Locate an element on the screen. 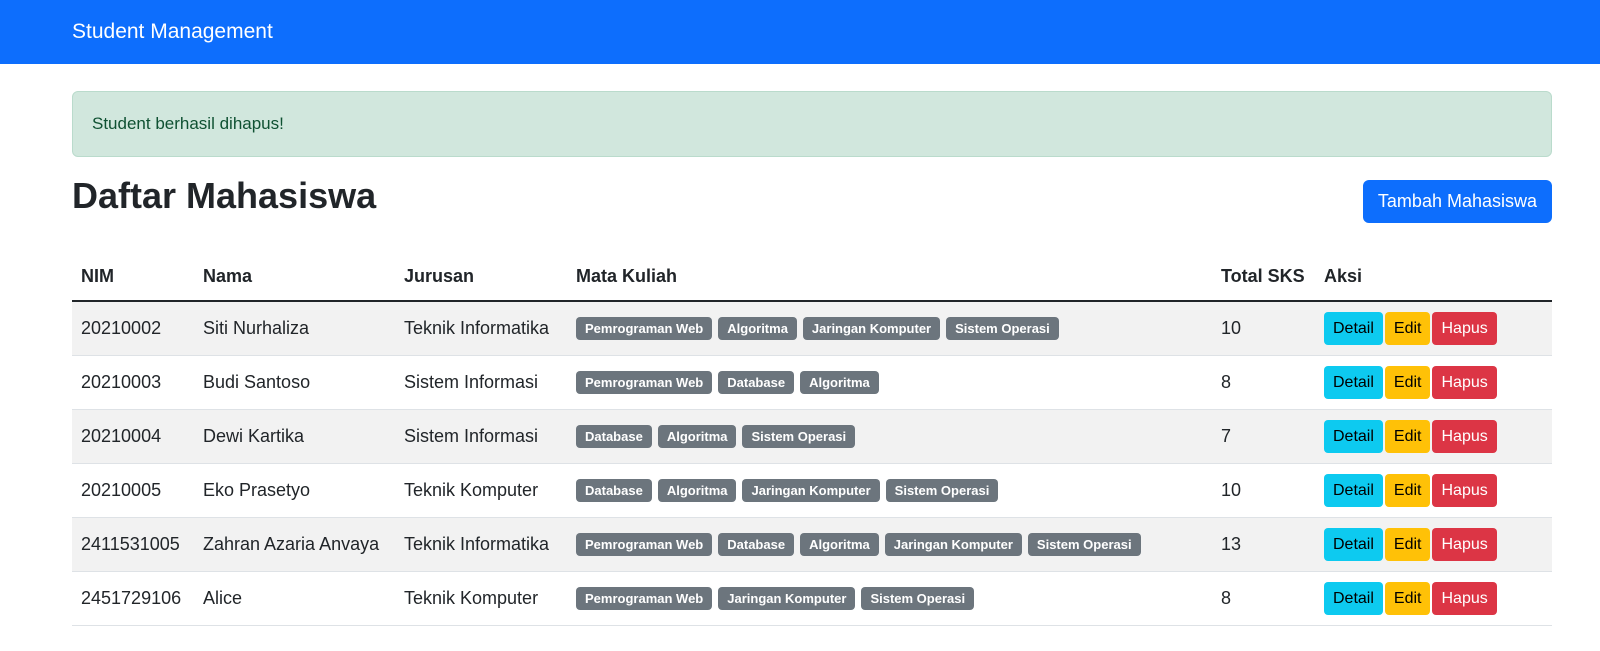  cell-nim: 20210005 is located at coordinates (133, 490).